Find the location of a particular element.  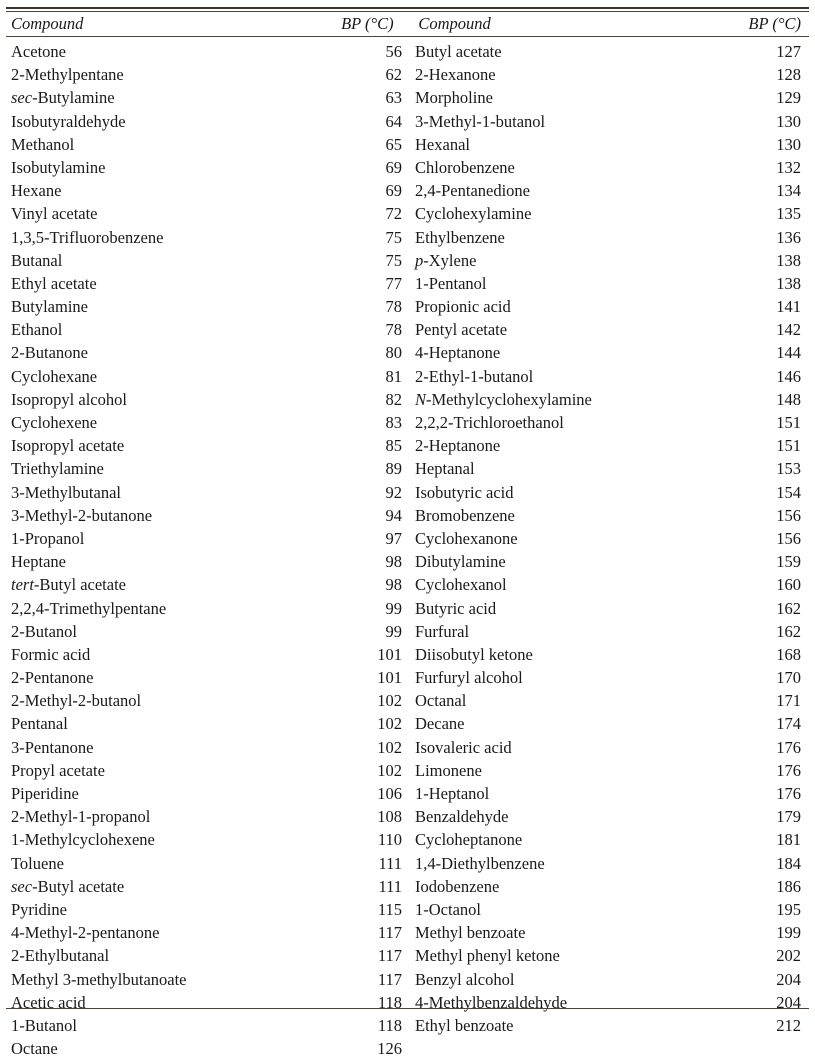

boiling-point-value: 99 is located at coordinates (394, 608).